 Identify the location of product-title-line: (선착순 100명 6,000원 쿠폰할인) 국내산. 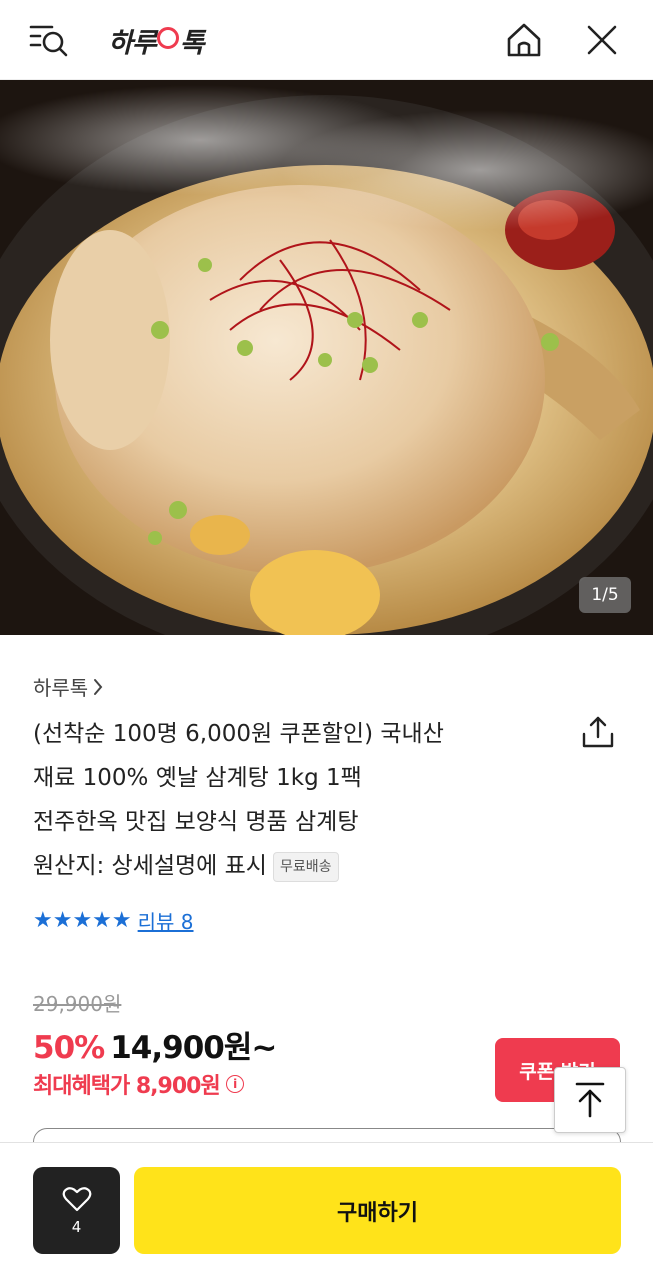
(238, 734).